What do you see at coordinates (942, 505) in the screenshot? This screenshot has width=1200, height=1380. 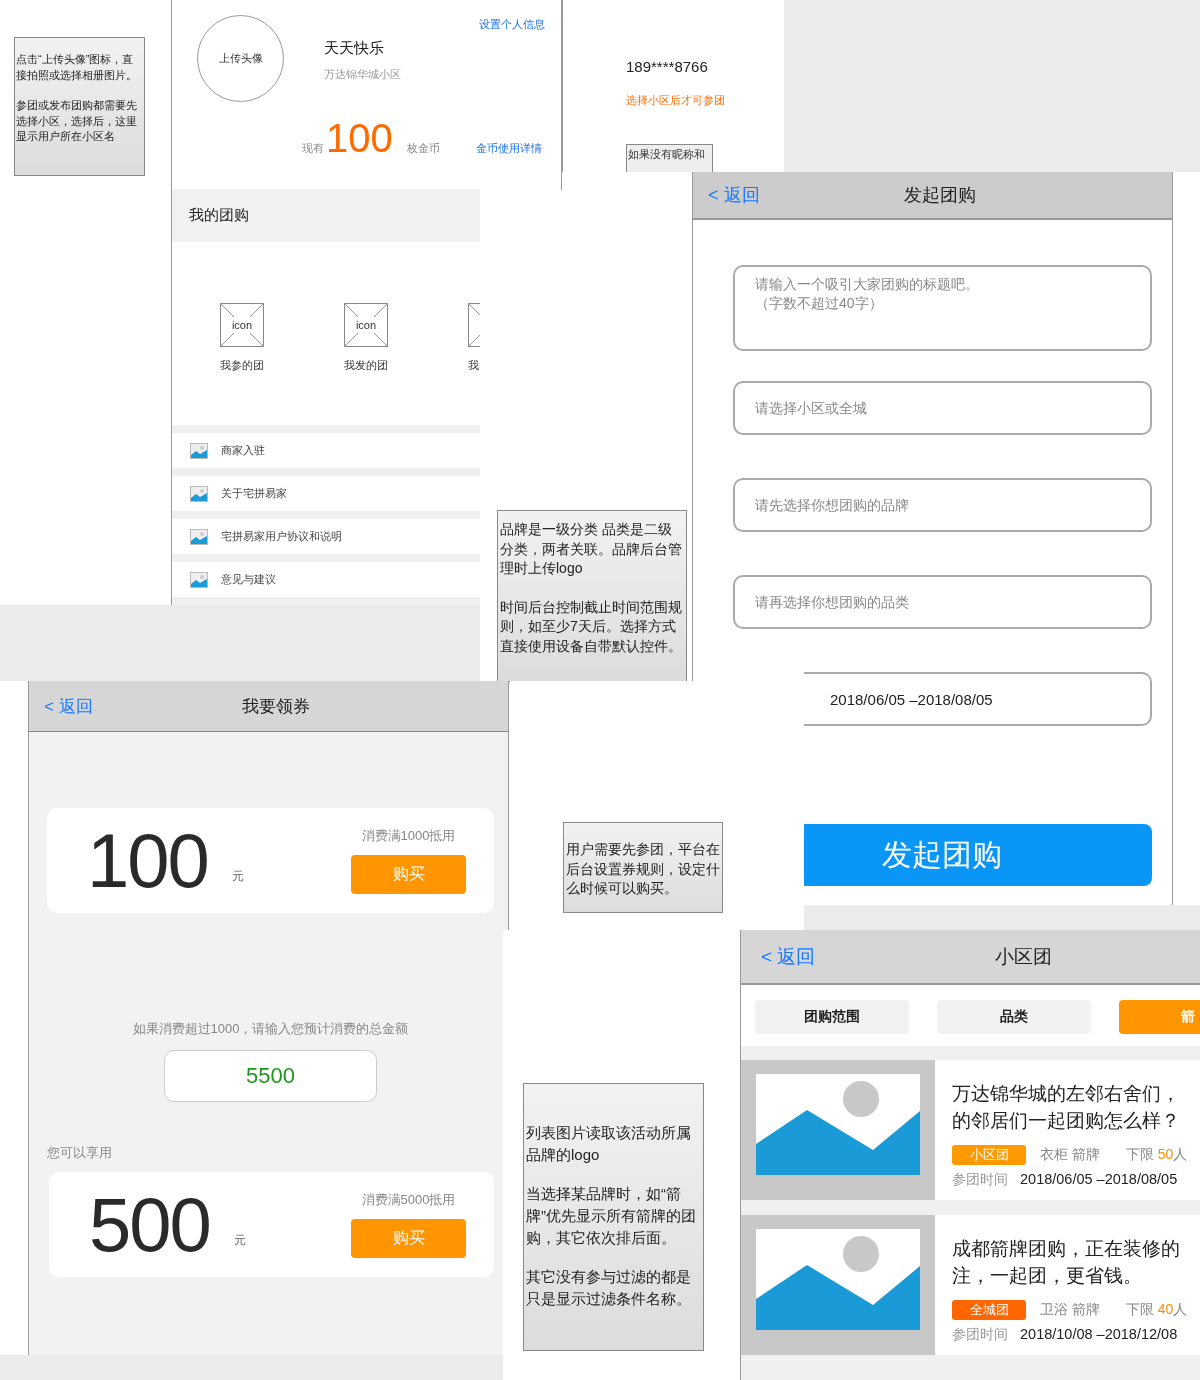 I see `select-field: 请先选择你想团购的品牌` at bounding box center [942, 505].